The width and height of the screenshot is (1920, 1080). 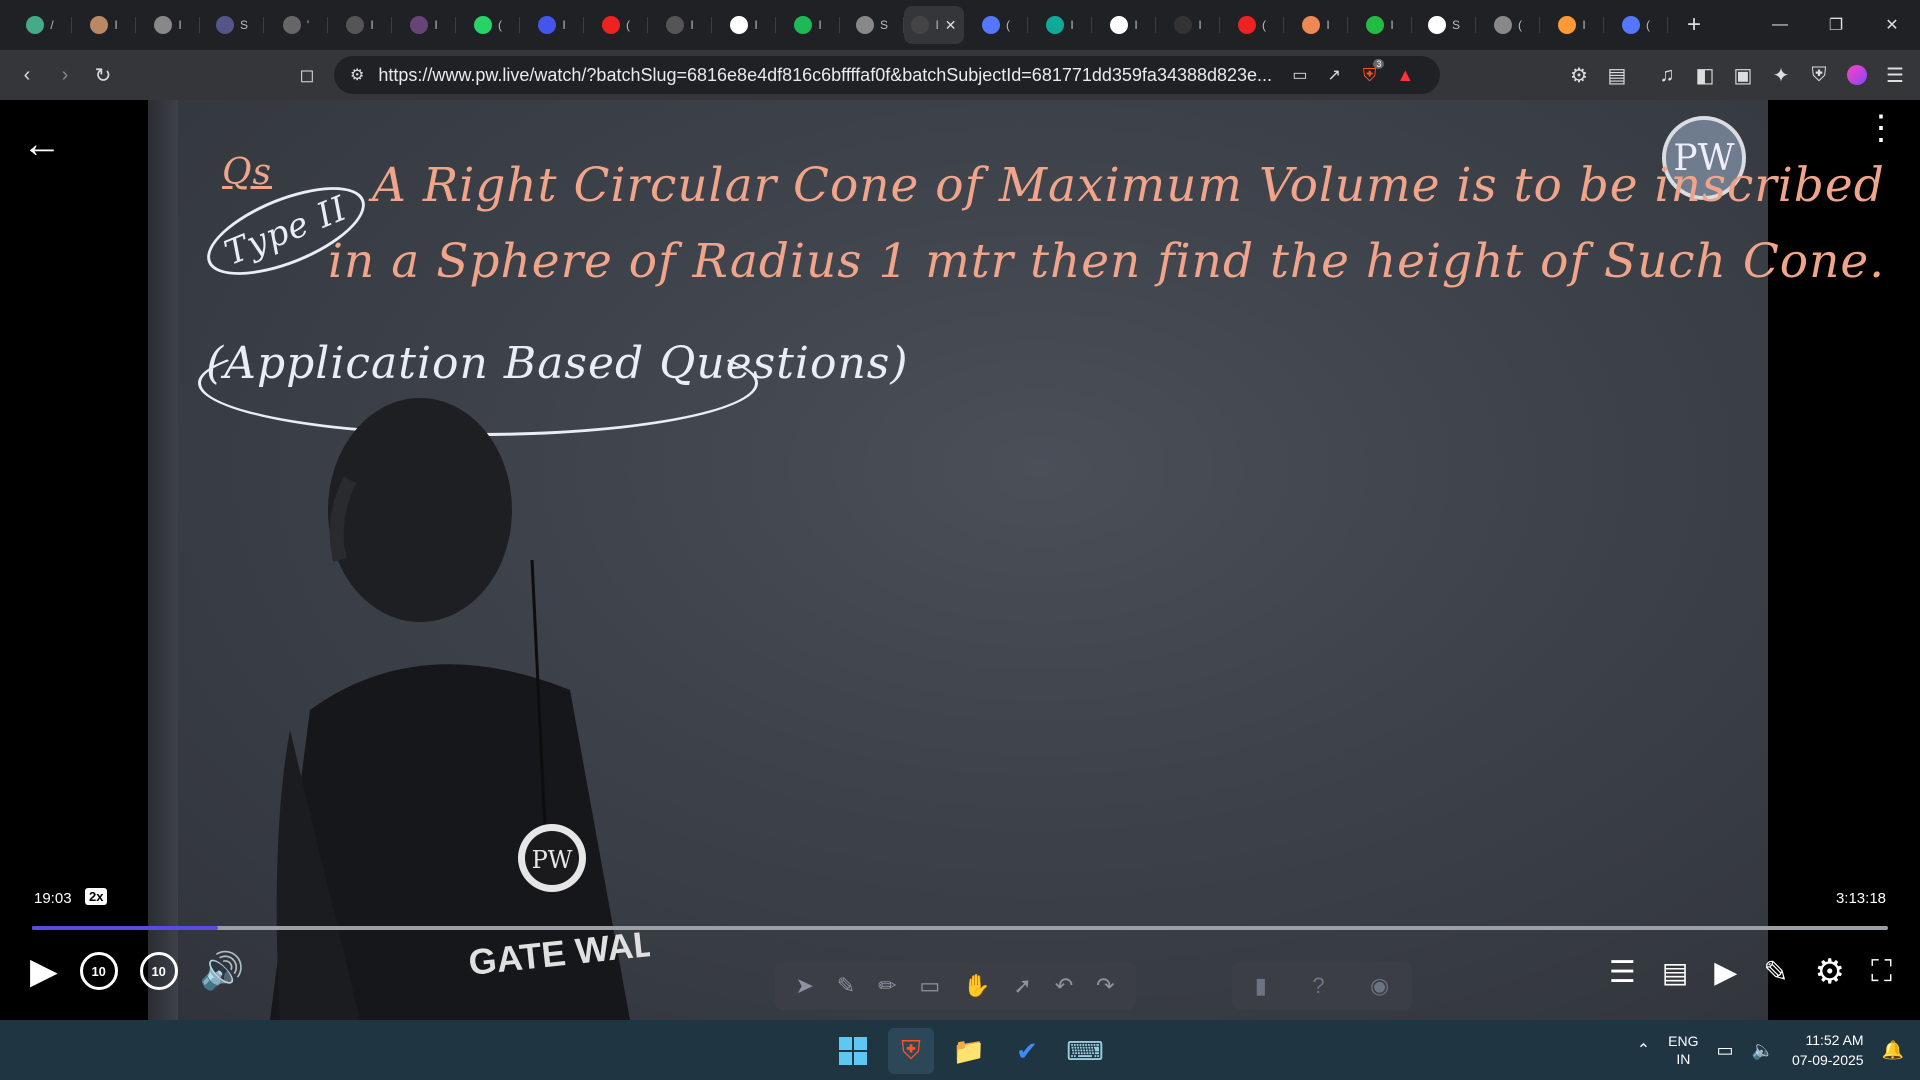 I want to click on globe-icon, so click(x=163, y=25).